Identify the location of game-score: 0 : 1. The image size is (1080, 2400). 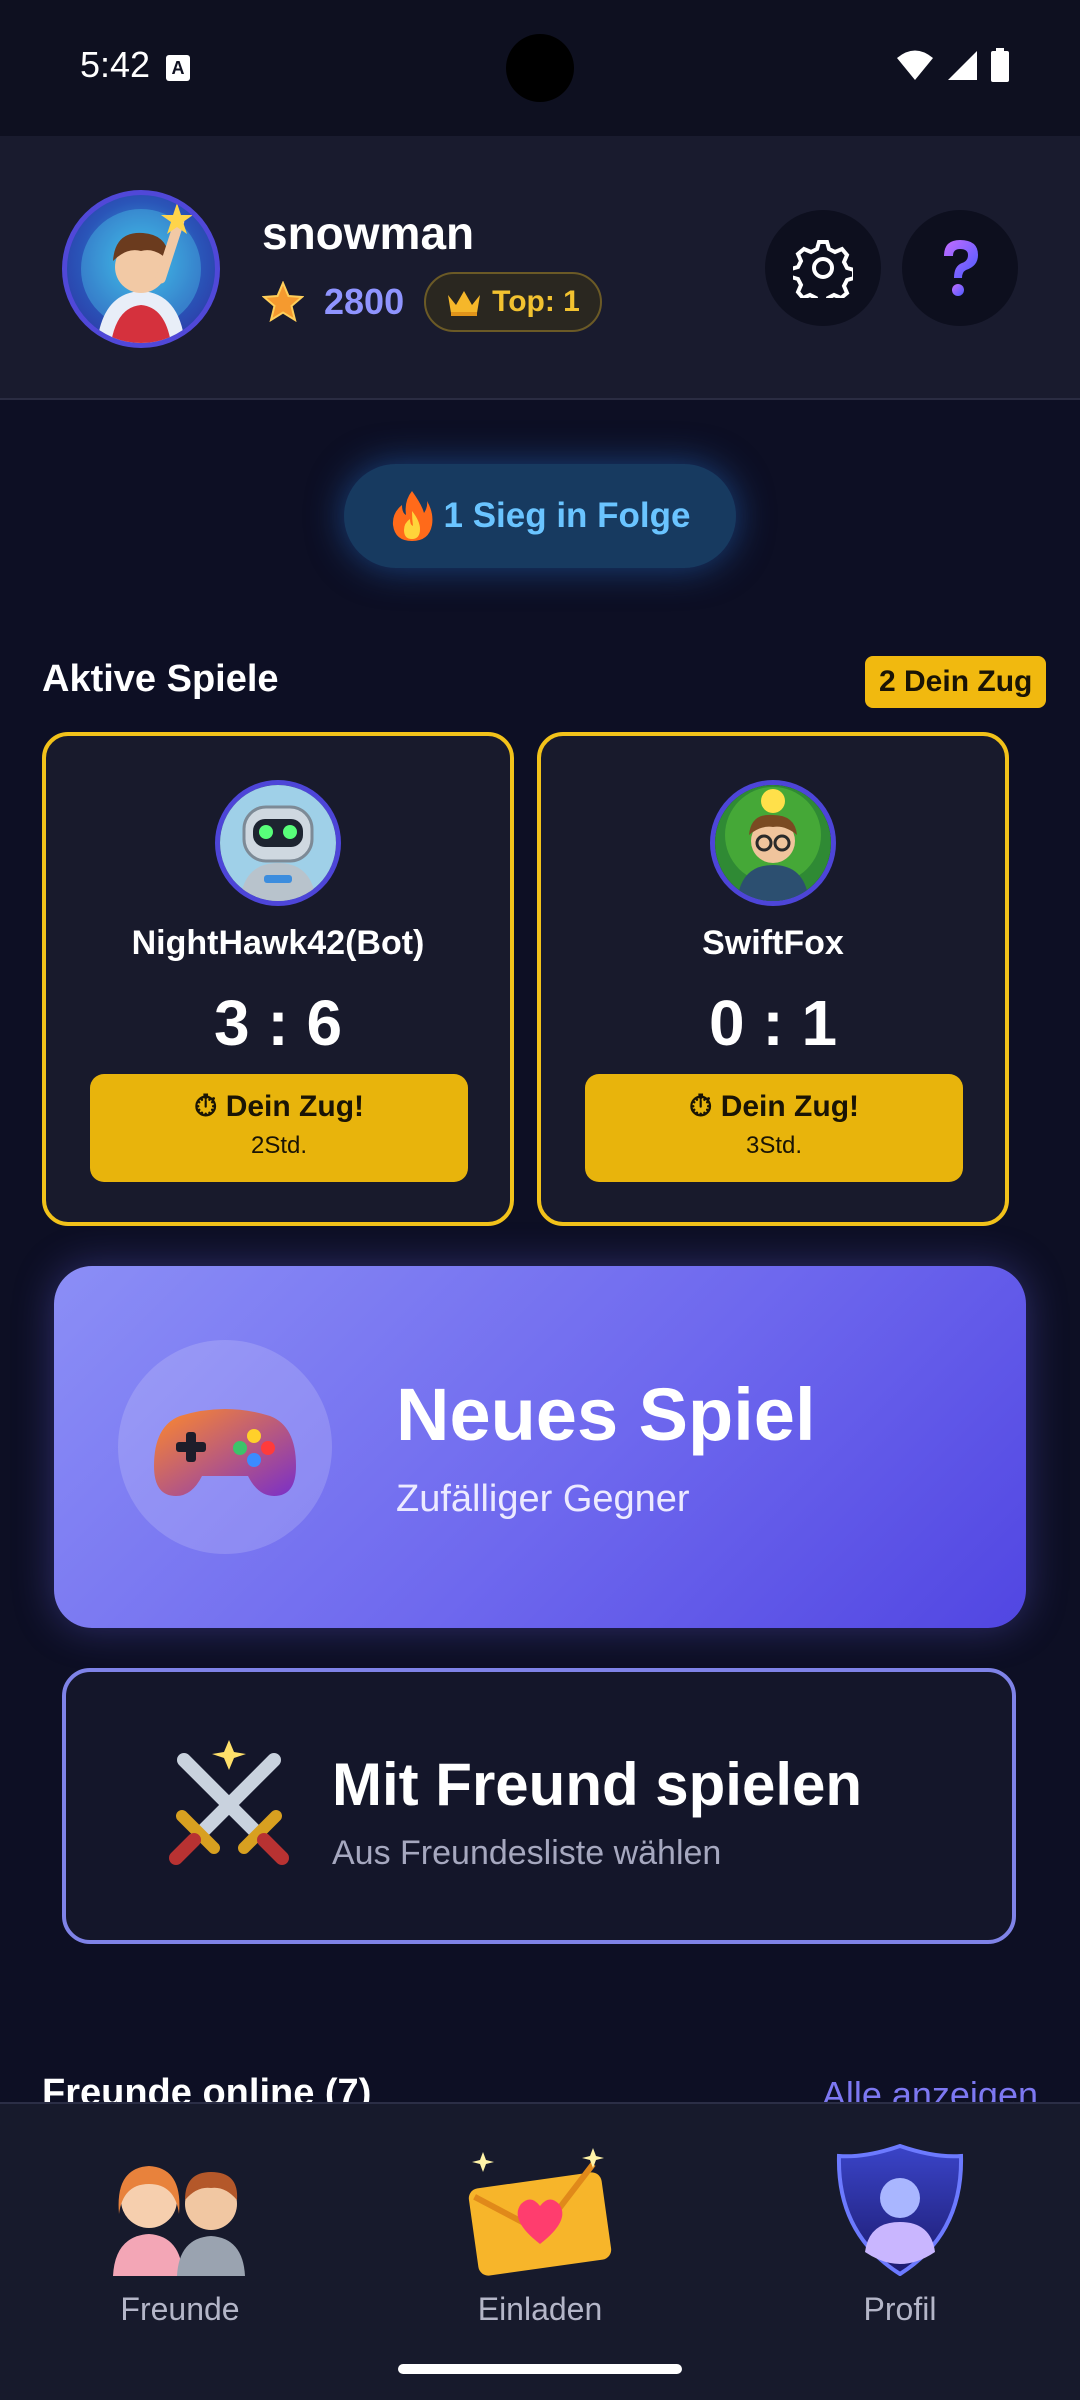
(773, 1023).